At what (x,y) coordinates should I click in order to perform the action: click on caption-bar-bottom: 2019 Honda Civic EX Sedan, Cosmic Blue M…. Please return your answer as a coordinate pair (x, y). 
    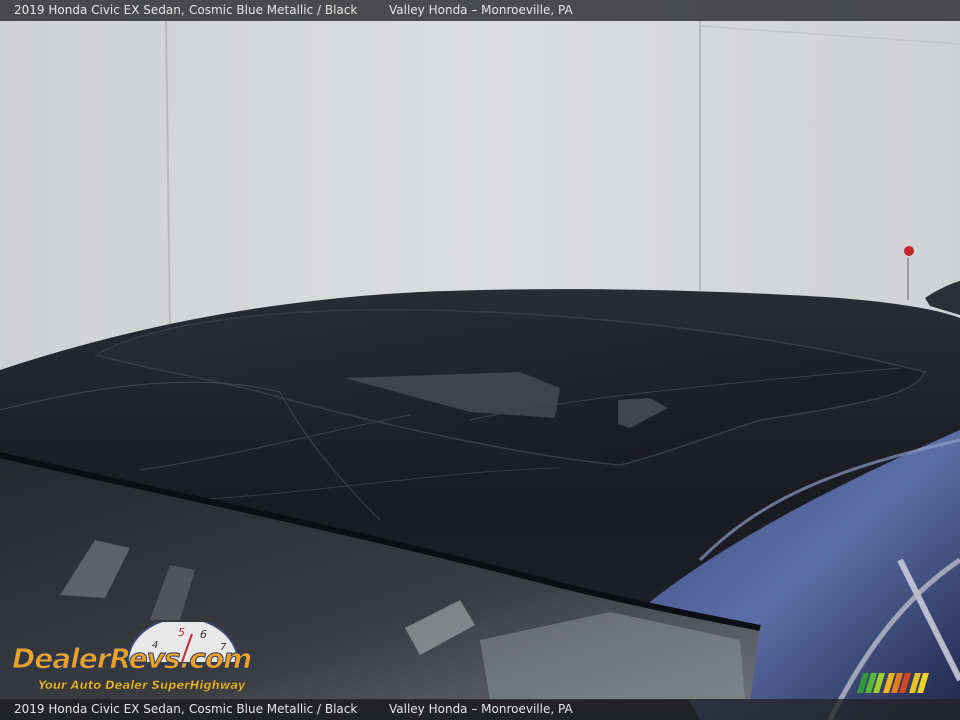
    Looking at the image, I should click on (480, 709).